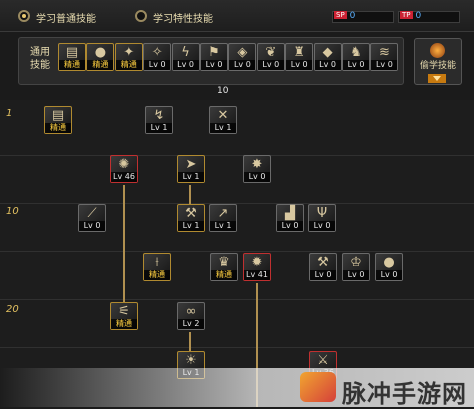 The height and width of the screenshot is (409, 474). I want to click on steal-skill-label: 偷学技能, so click(437, 66).